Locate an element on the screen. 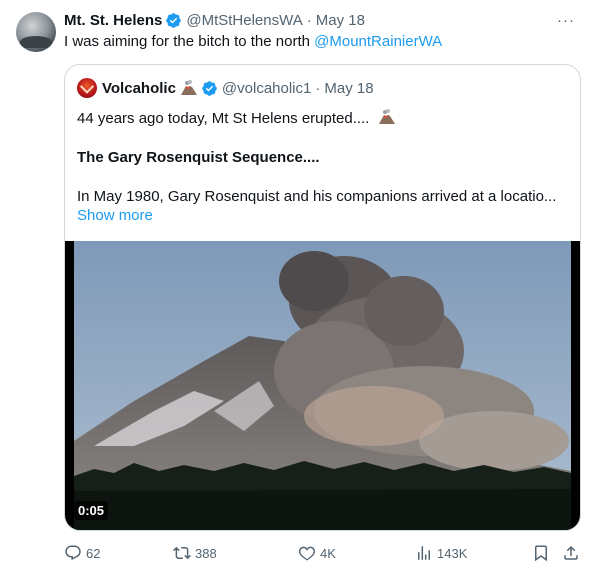 This screenshot has height=568, width=592. bookmark-icon is located at coordinates (541, 553).